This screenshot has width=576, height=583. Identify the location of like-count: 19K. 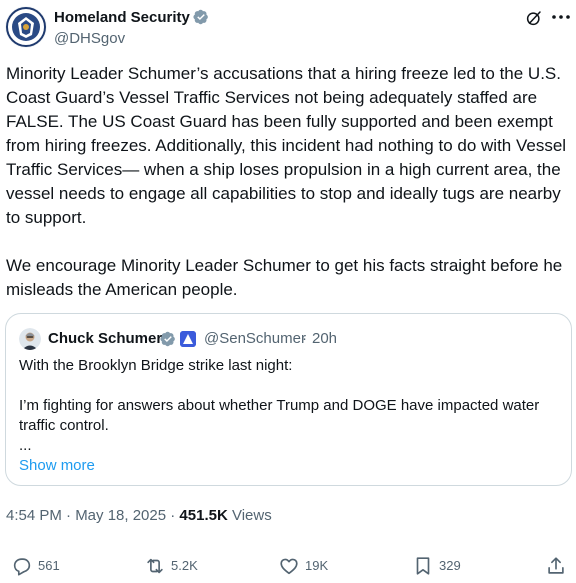
(317, 565).